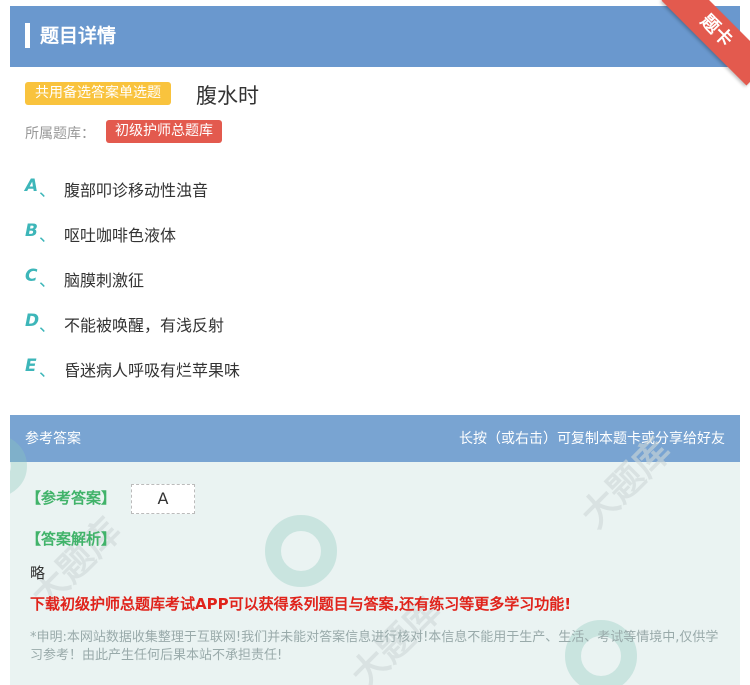  Describe the element at coordinates (104, 280) in the screenshot. I see `option-text: 脑膜刺激征` at that location.